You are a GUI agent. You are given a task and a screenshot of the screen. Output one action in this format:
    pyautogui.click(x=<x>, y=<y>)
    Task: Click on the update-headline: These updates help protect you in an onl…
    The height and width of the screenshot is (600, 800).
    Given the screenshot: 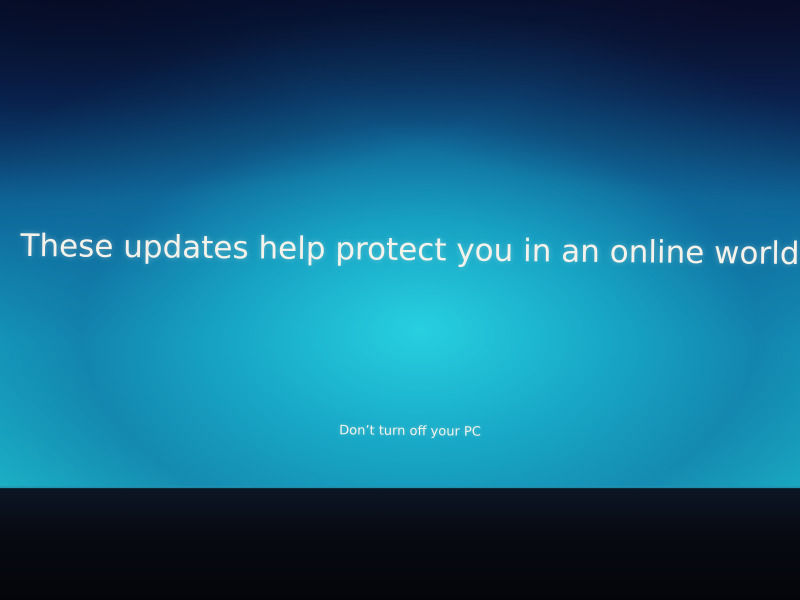 What is the action you would take?
    pyautogui.click(x=410, y=250)
    